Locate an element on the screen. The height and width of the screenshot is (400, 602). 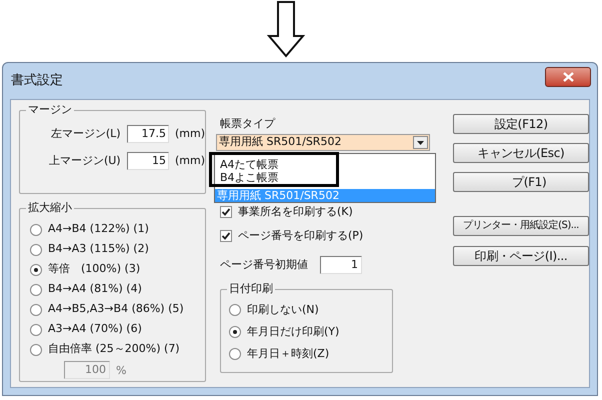
checkbox-label: 事業所名を印刷する(K) is located at coordinates (295, 212).